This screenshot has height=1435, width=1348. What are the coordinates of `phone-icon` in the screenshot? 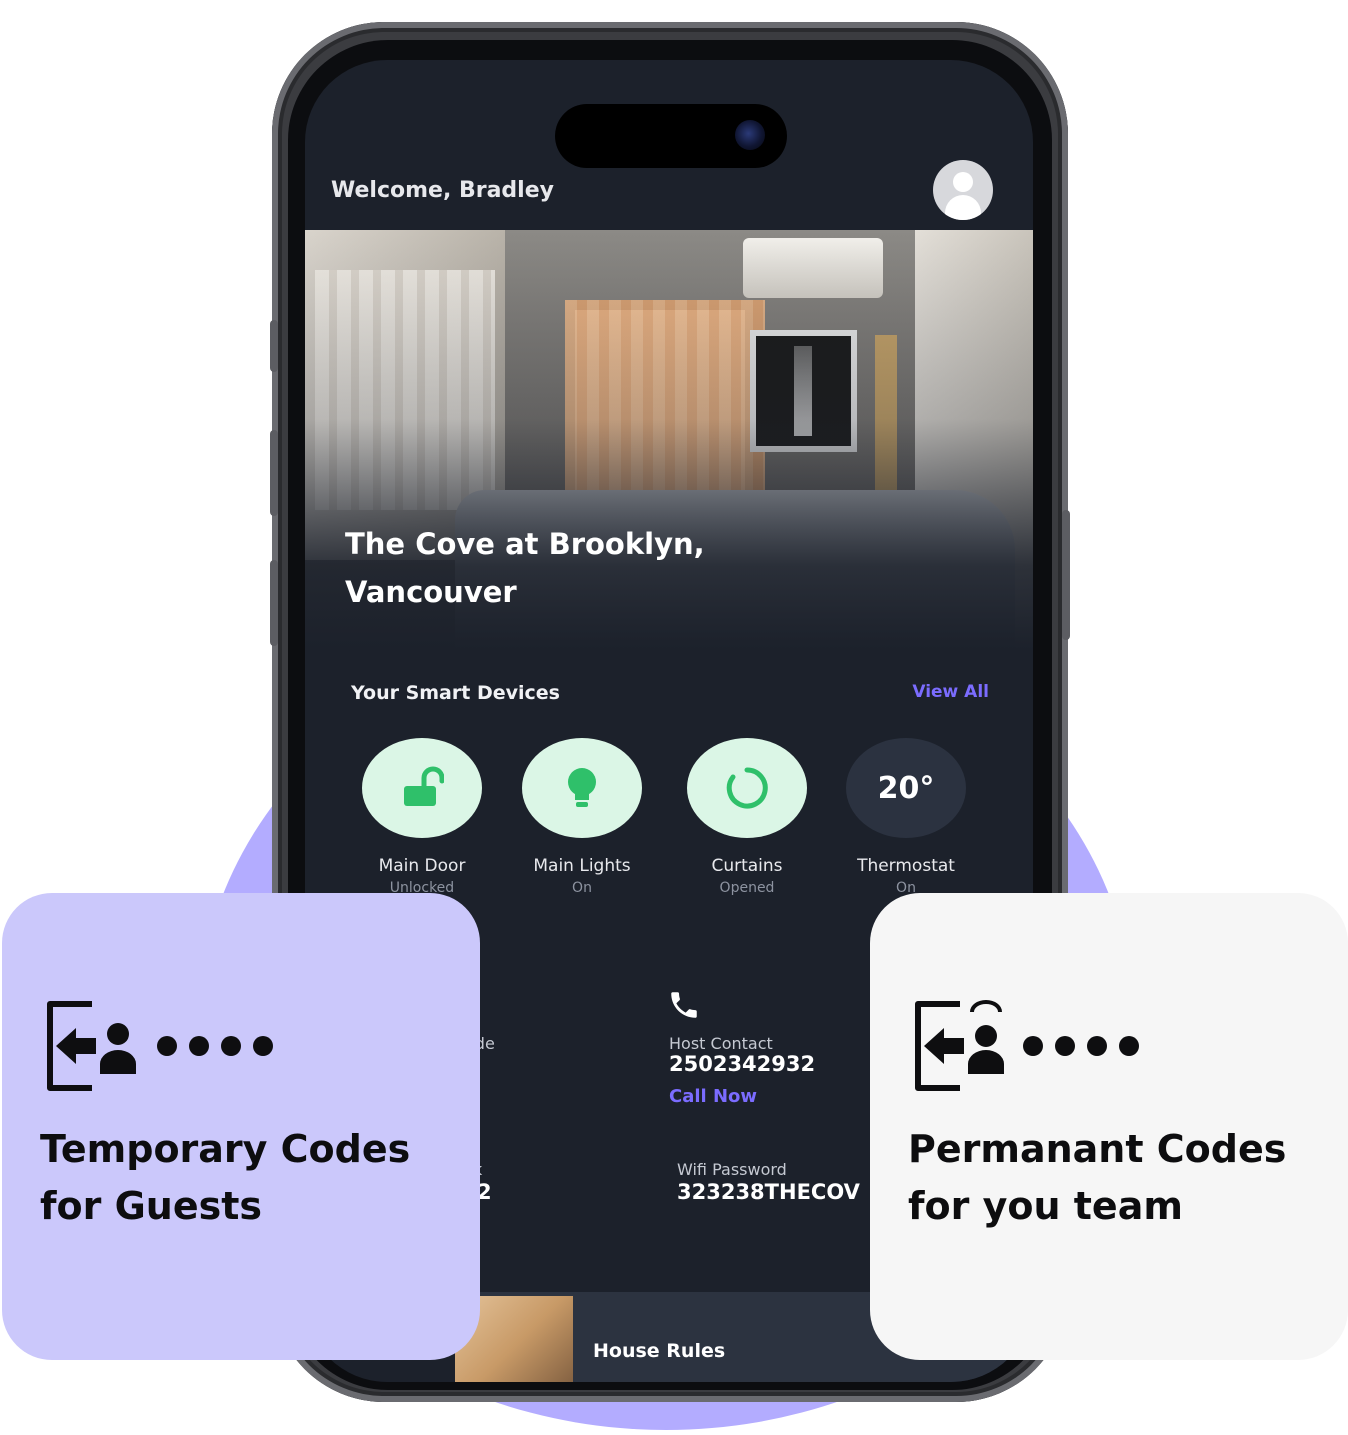 It's located at (684, 1005).